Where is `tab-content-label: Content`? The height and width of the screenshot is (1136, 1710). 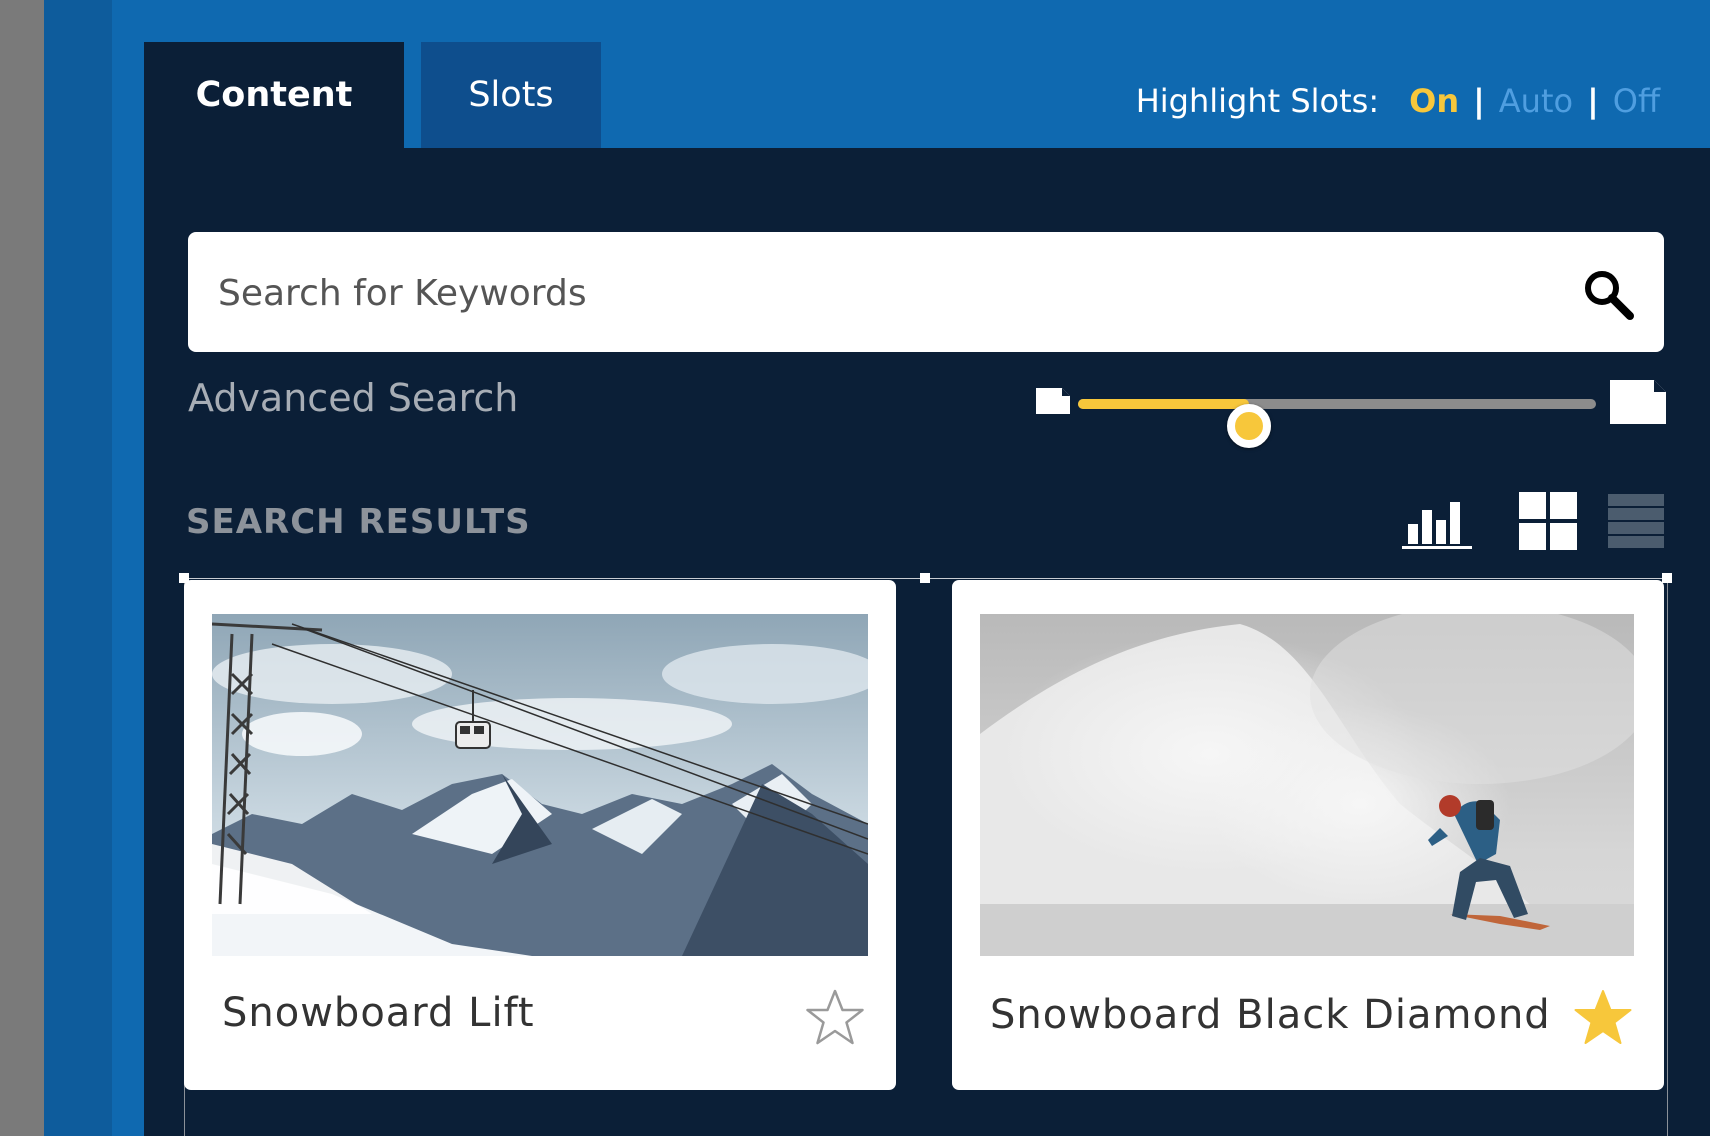 tab-content-label: Content is located at coordinates (274, 95).